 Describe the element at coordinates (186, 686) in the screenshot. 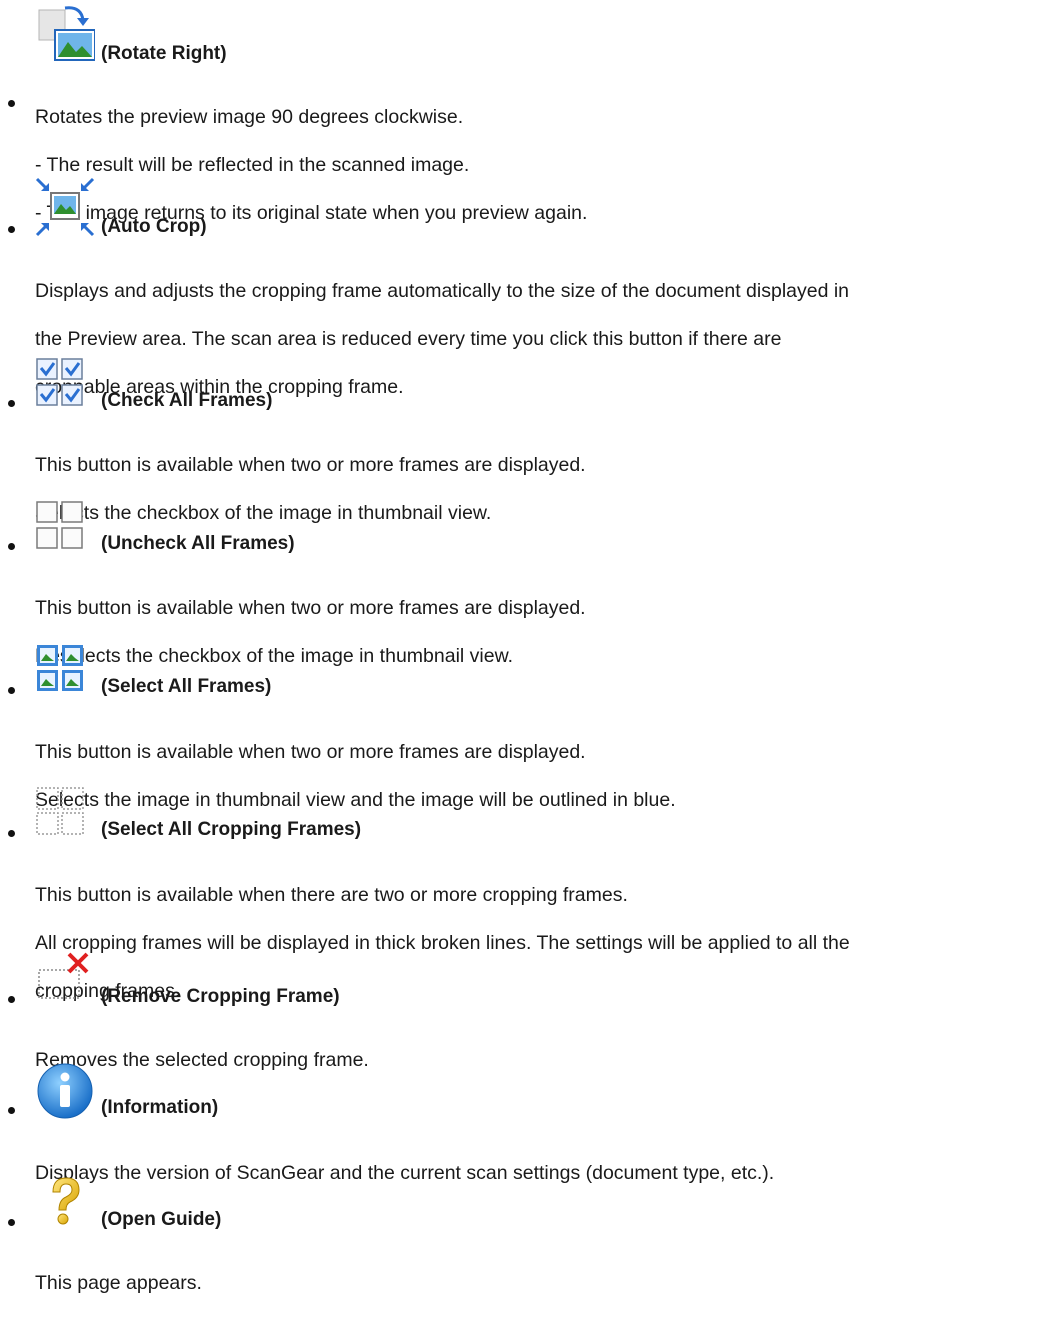

I see `item-title: (Select All Frames)` at that location.